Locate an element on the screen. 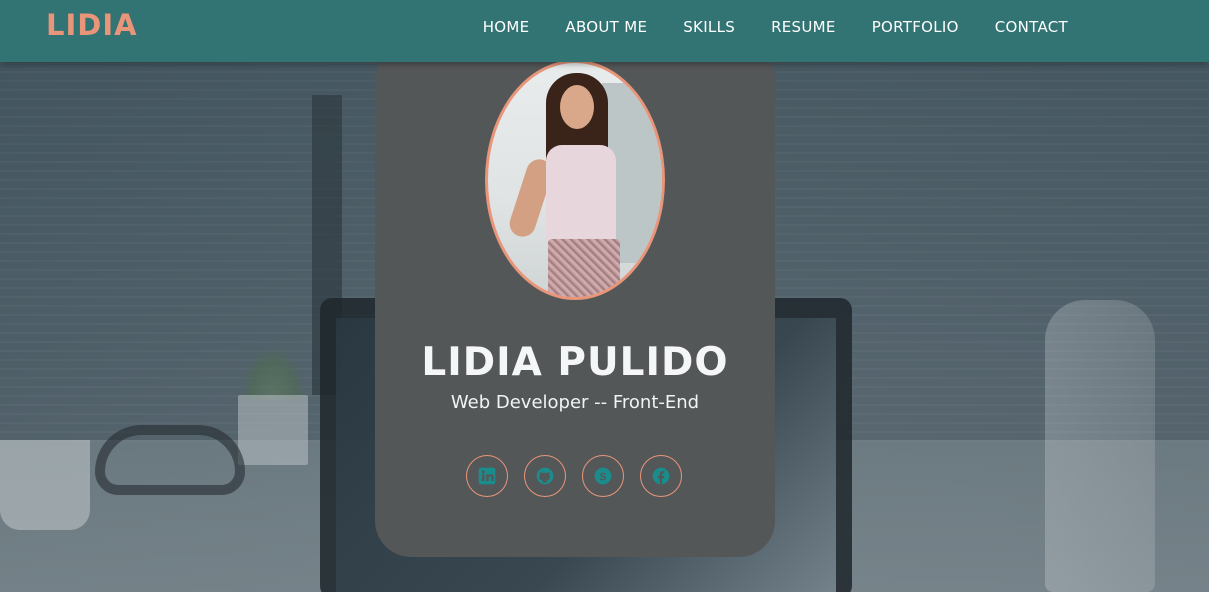  linkedin-link is located at coordinates (487, 476).